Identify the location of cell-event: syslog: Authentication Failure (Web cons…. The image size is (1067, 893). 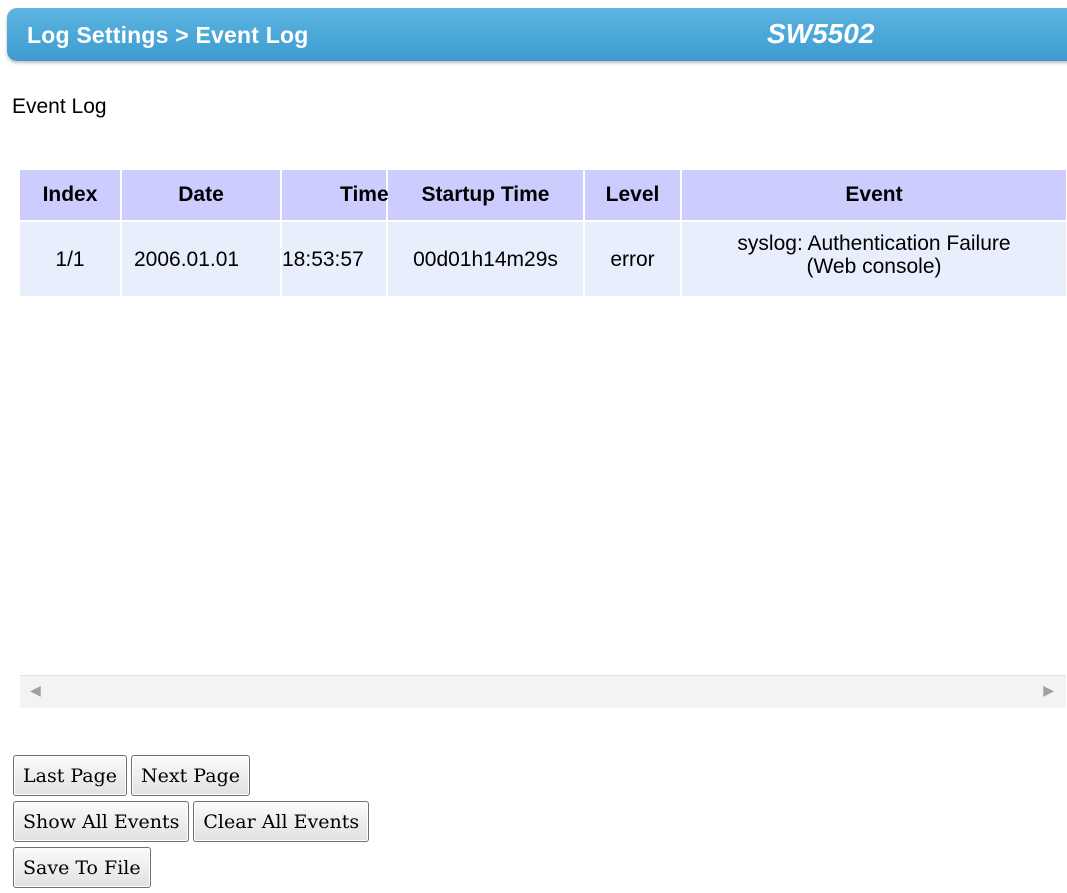
(873, 258).